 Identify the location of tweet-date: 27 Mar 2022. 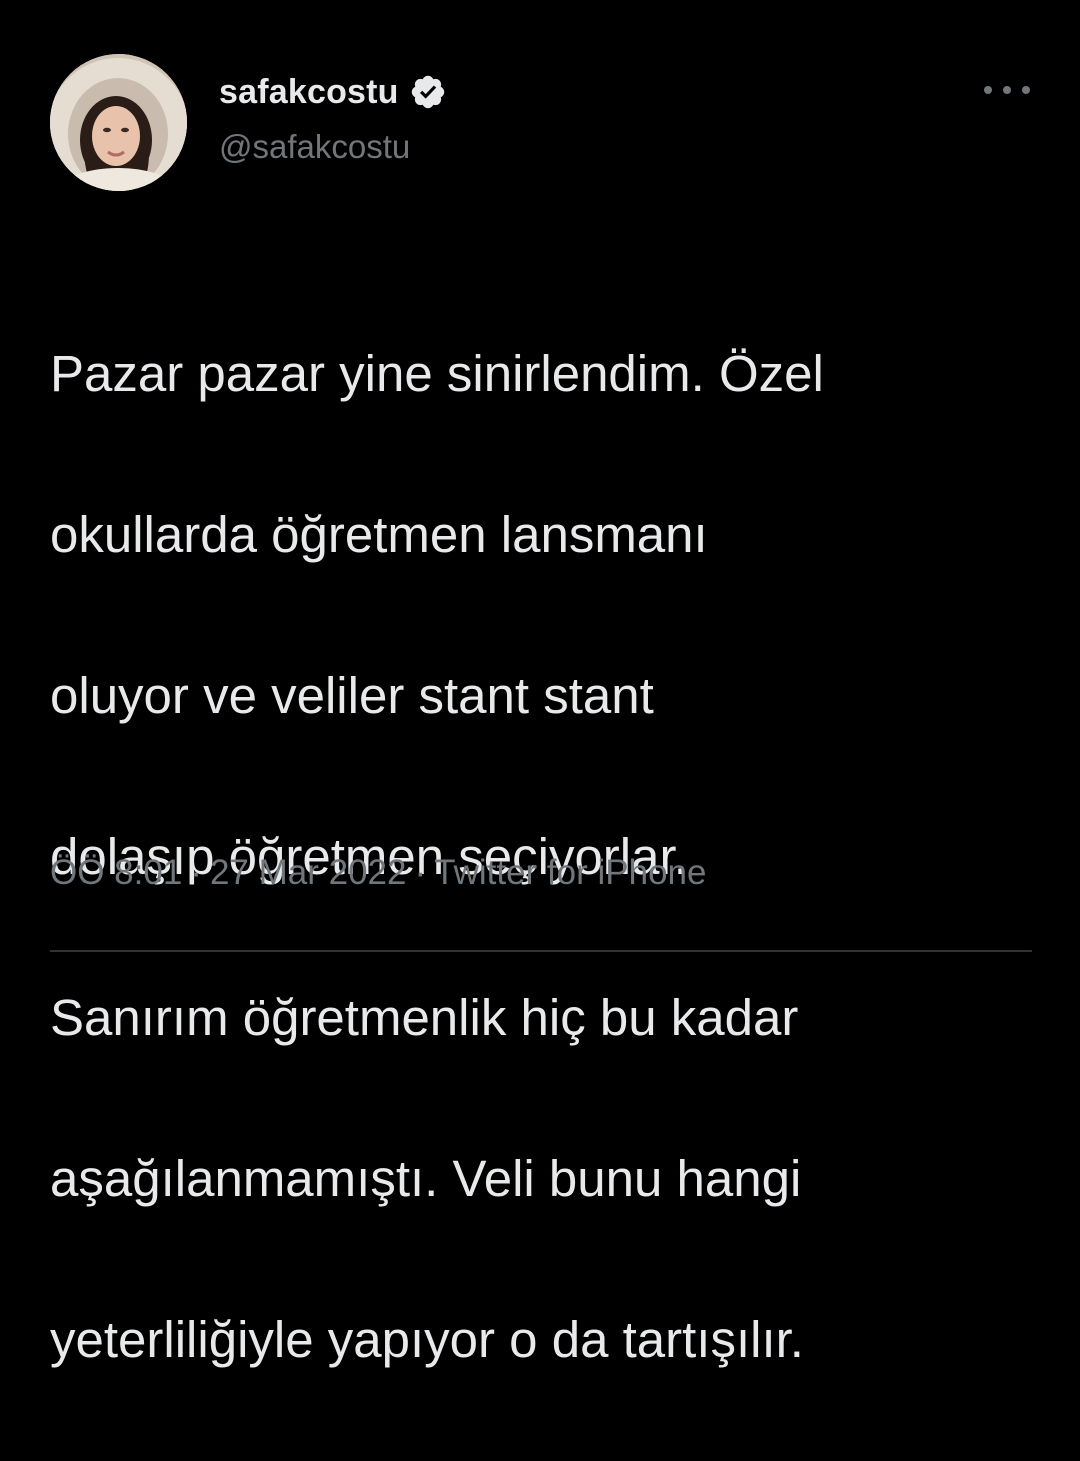
(308, 872).